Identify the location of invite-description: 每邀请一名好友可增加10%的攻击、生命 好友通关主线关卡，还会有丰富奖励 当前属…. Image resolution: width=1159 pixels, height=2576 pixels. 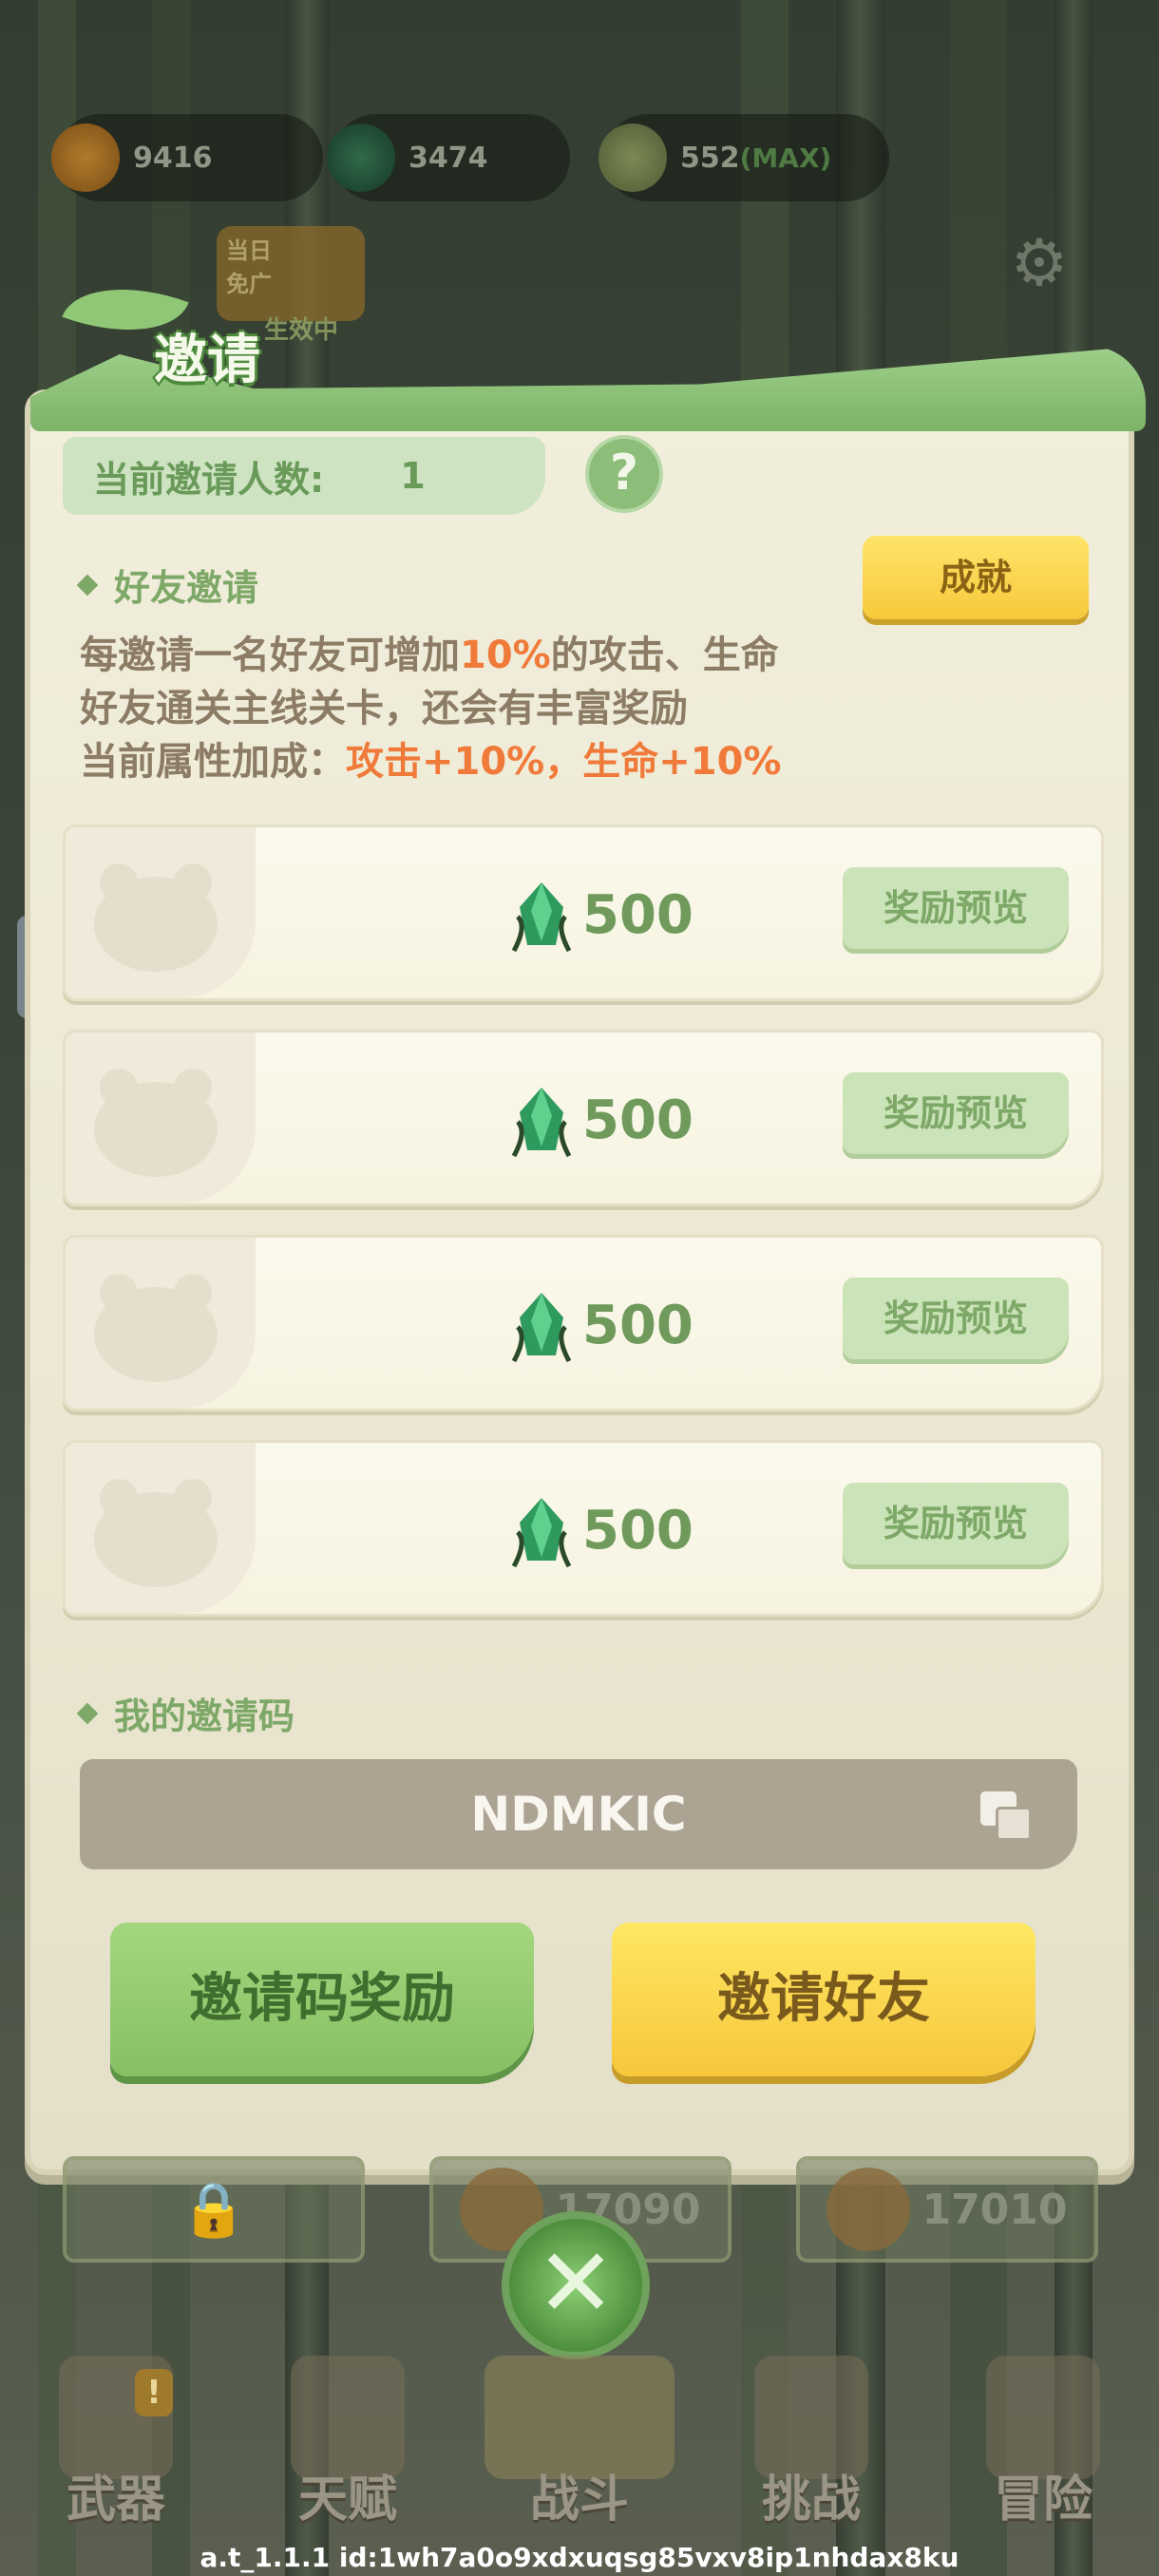
(578, 708).